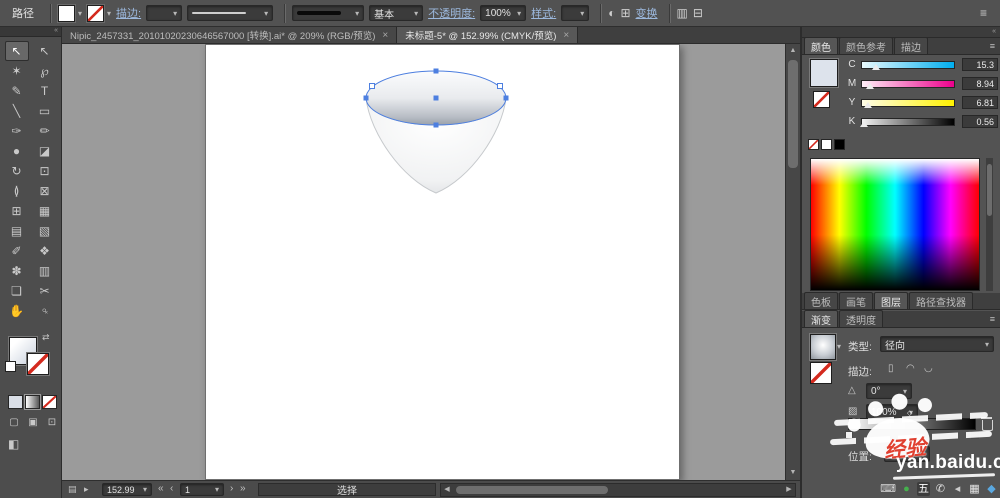 The height and width of the screenshot is (498, 1000). Describe the element at coordinates (813, 144) in the screenshot. I see `none-swatch` at that location.